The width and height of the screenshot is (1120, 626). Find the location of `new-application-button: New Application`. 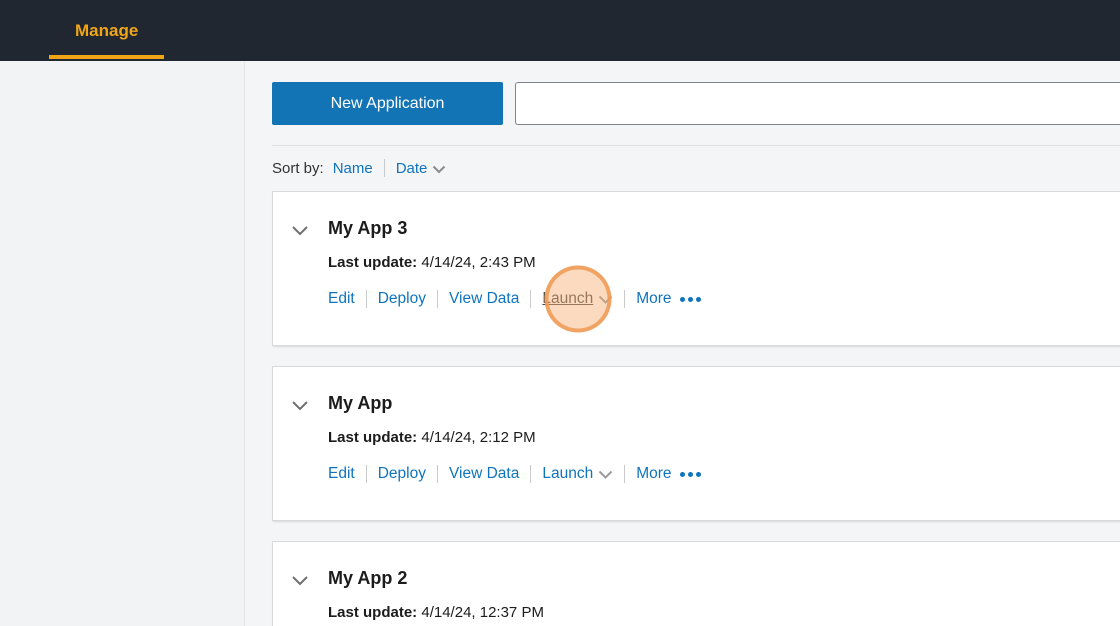

new-application-button: New Application is located at coordinates (387, 103).